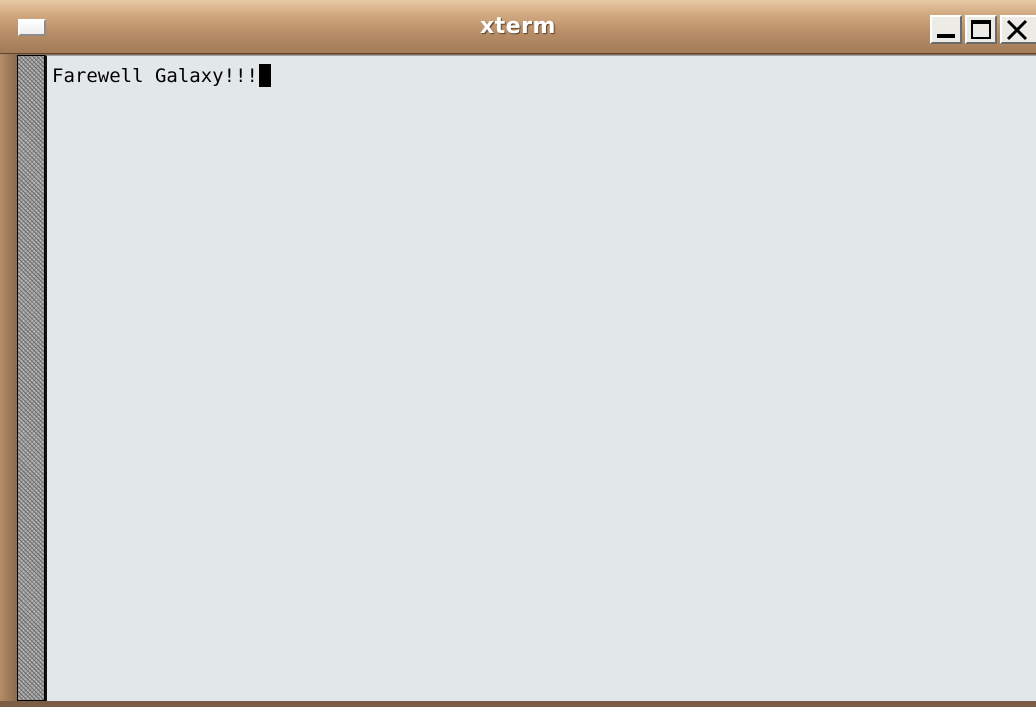  I want to click on close-button, so click(1018, 29).